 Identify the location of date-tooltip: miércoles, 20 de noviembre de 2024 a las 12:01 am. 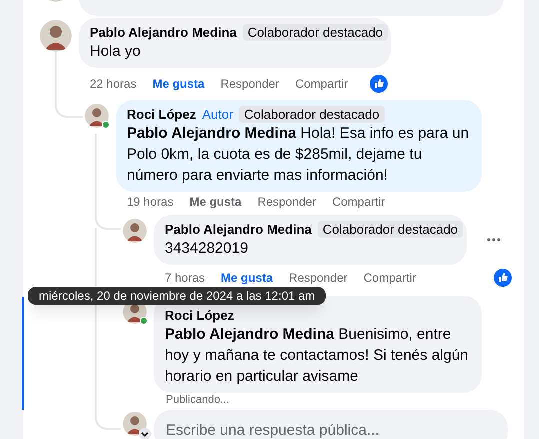
(177, 296).